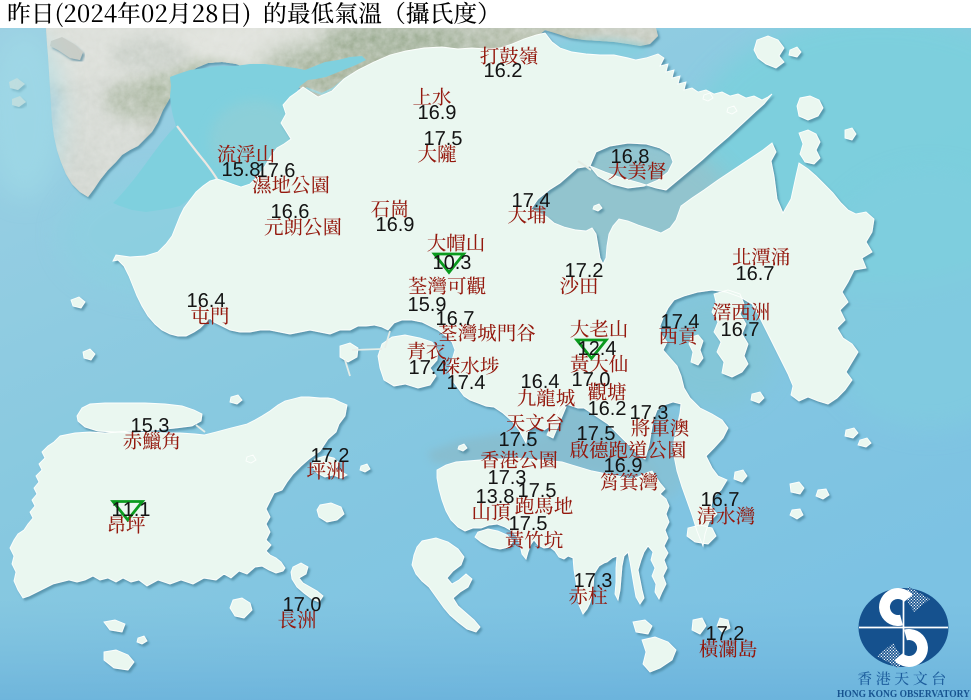  Describe the element at coordinates (904, 694) in the screenshot. I see `svg-text: HONG KONG OBSERVATORY` at that location.